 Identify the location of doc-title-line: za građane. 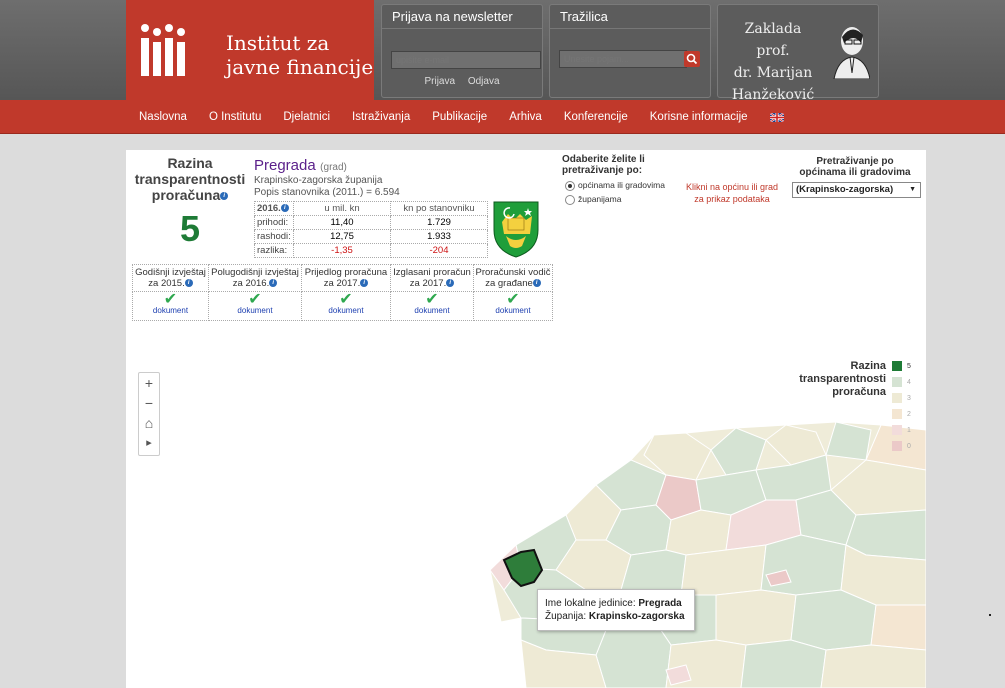
(509, 283).